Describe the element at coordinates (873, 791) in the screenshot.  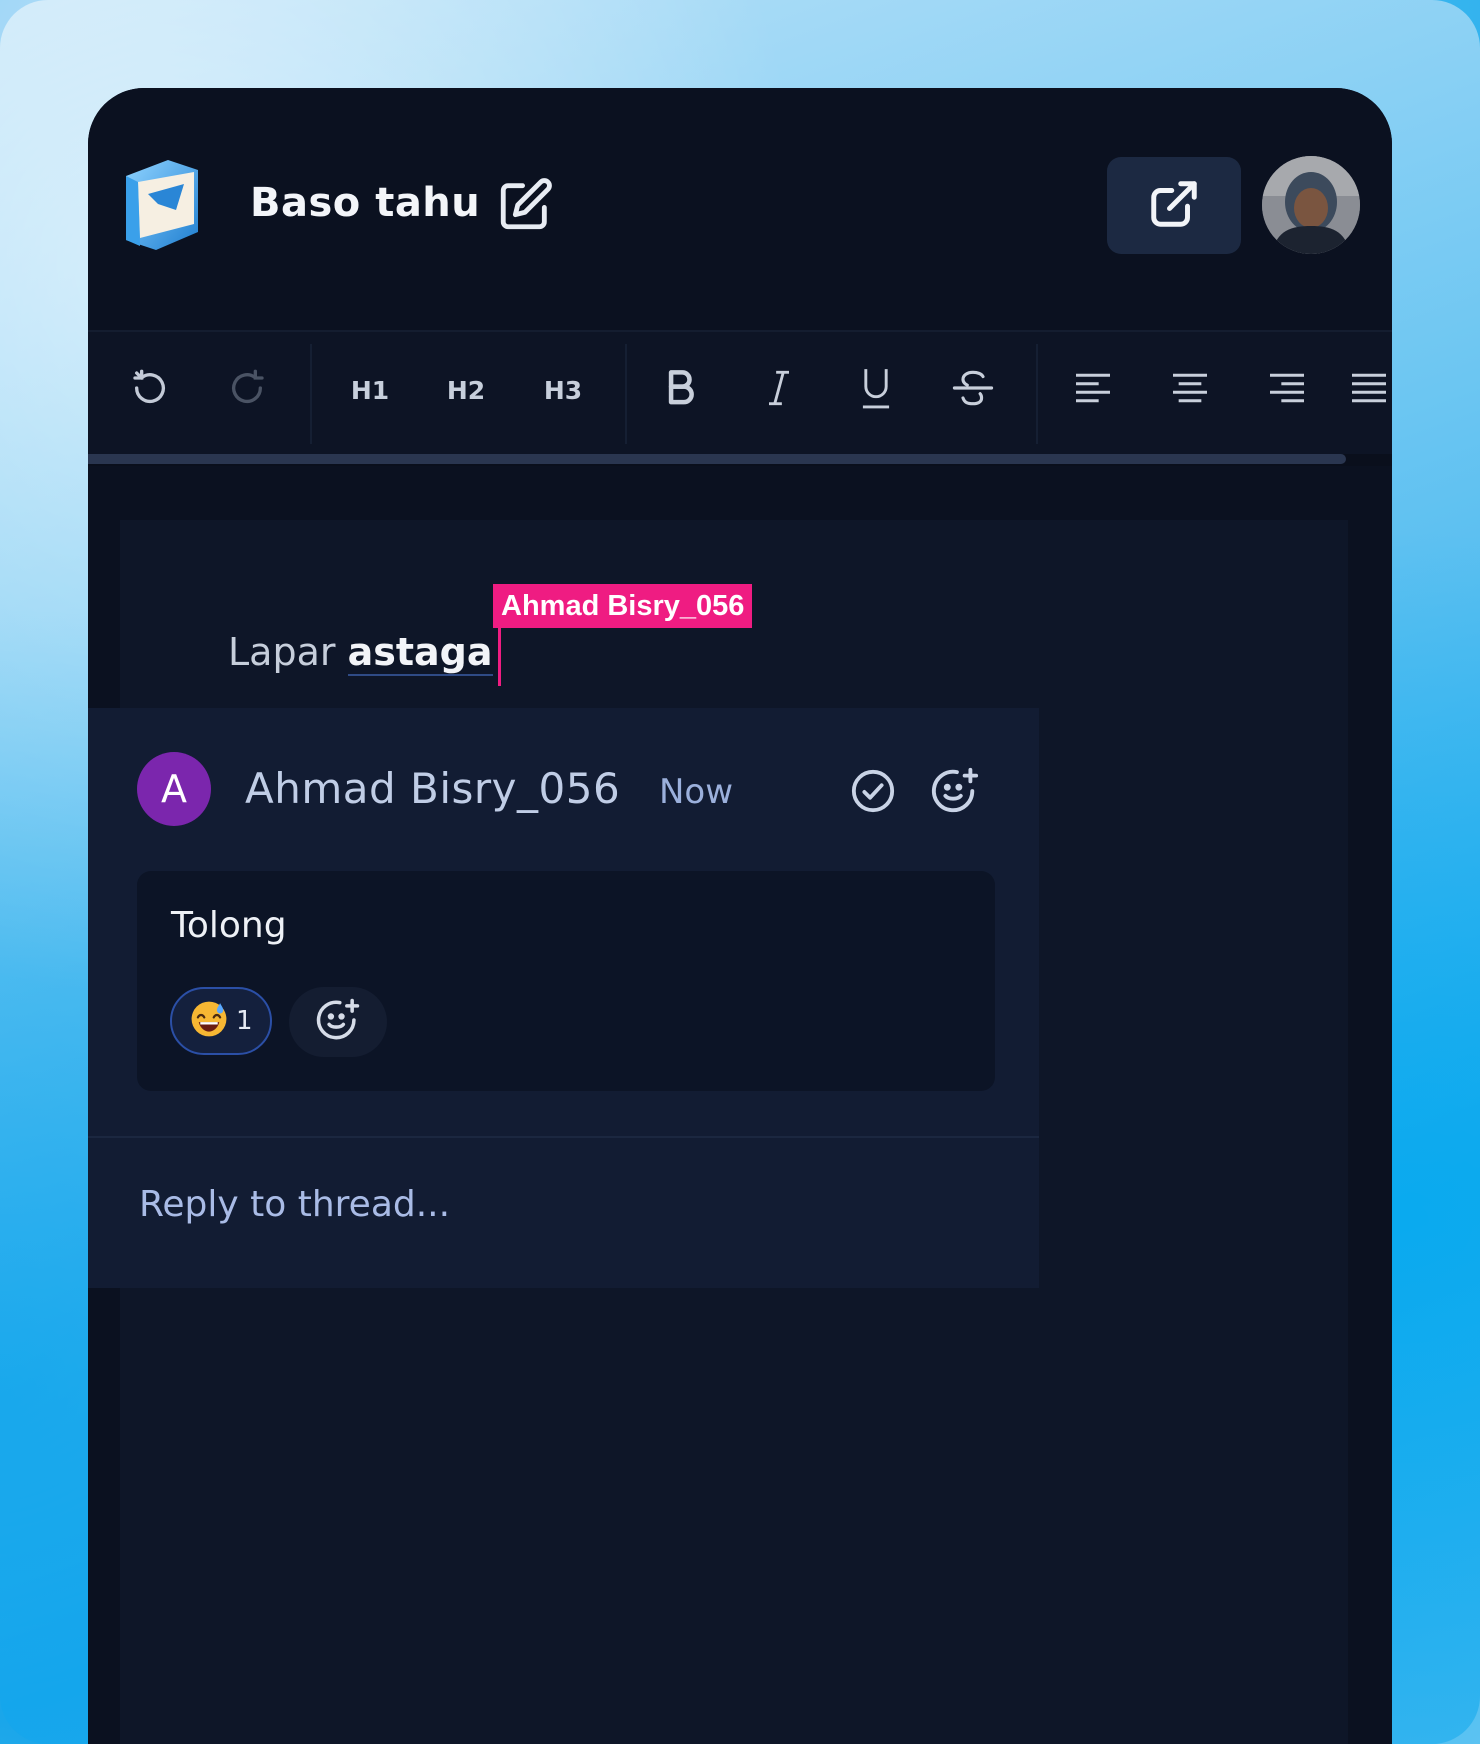
I see `resolve-check-icon` at that location.